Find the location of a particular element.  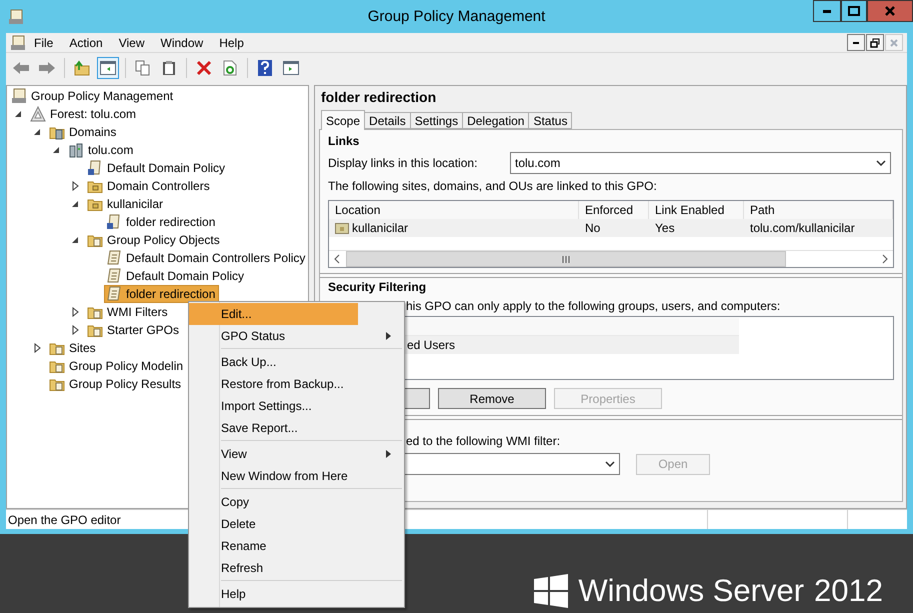

remove-button: Remove is located at coordinates (492, 398).